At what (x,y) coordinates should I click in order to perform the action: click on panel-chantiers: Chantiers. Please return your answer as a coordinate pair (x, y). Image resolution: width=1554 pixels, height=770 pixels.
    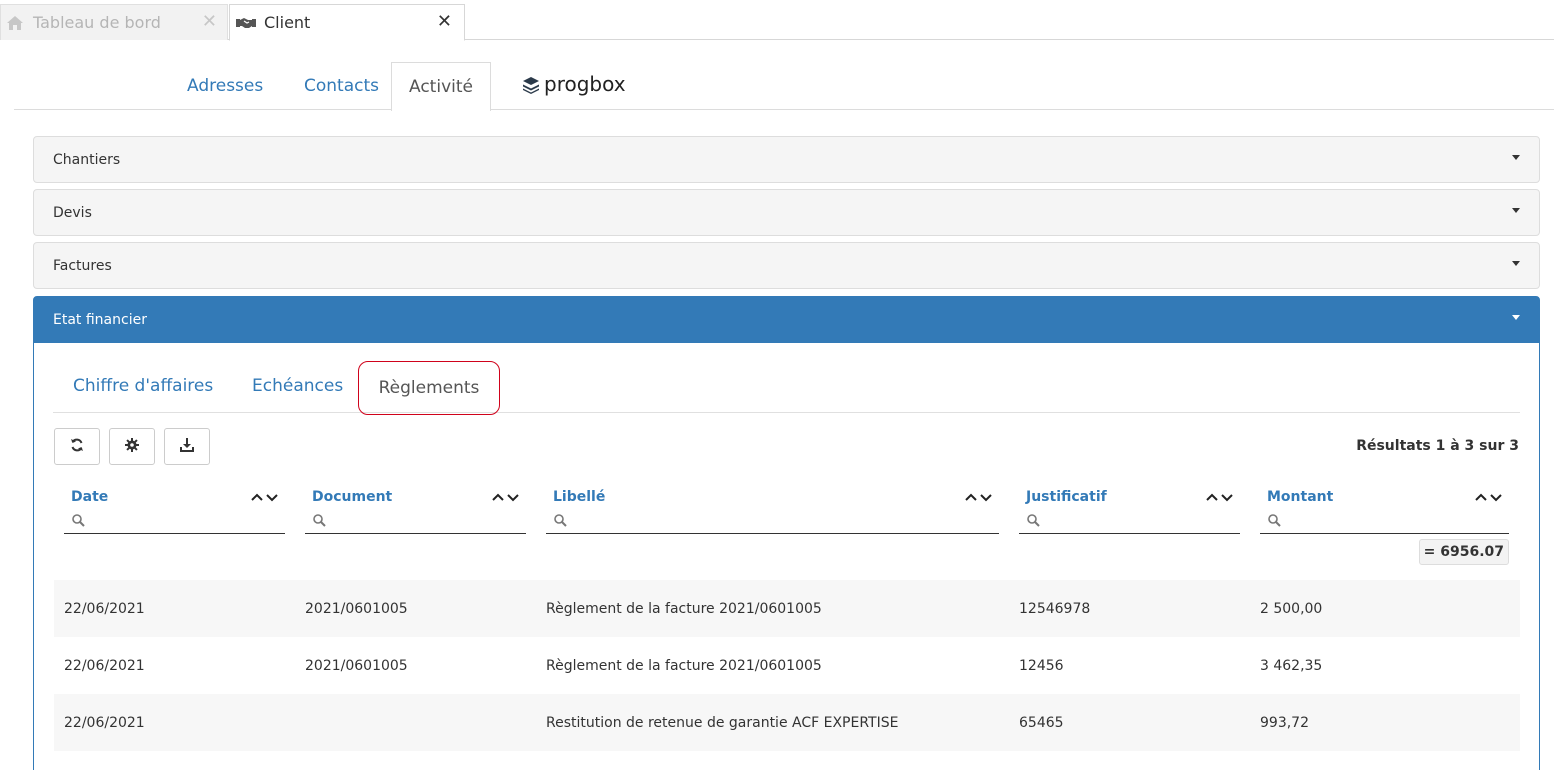
    Looking at the image, I should click on (786, 159).